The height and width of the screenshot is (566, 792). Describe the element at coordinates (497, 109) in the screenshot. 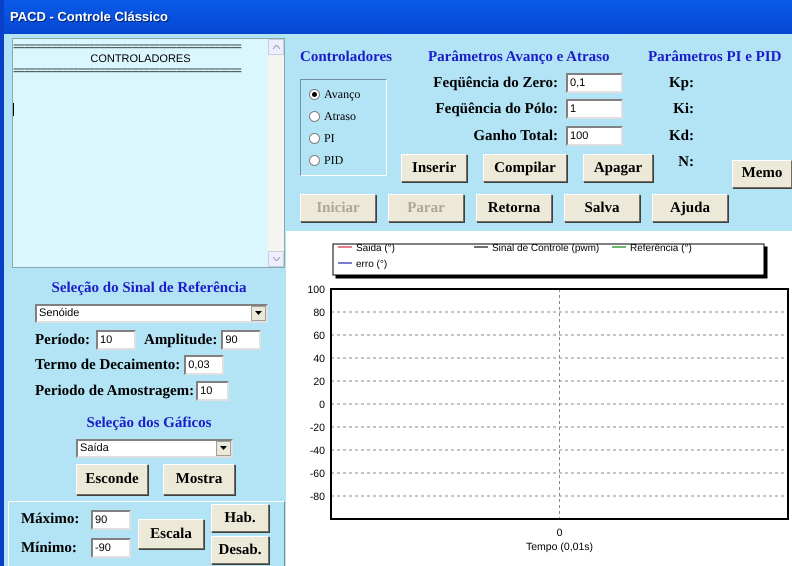

I see `field-label: Feqüência do Pólo:` at that location.